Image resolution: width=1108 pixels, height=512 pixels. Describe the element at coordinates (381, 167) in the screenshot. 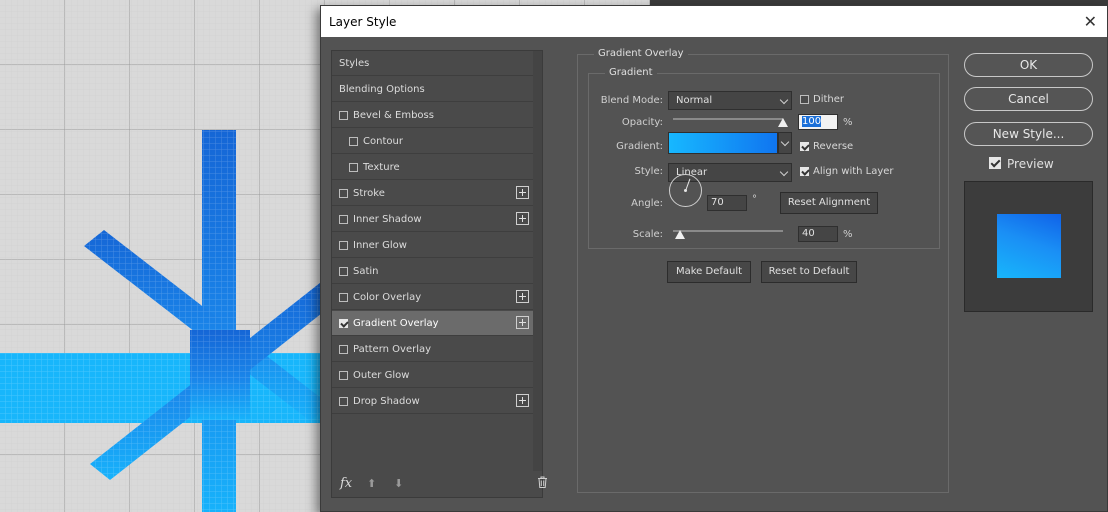

I see `style-item-label: Texture` at that location.